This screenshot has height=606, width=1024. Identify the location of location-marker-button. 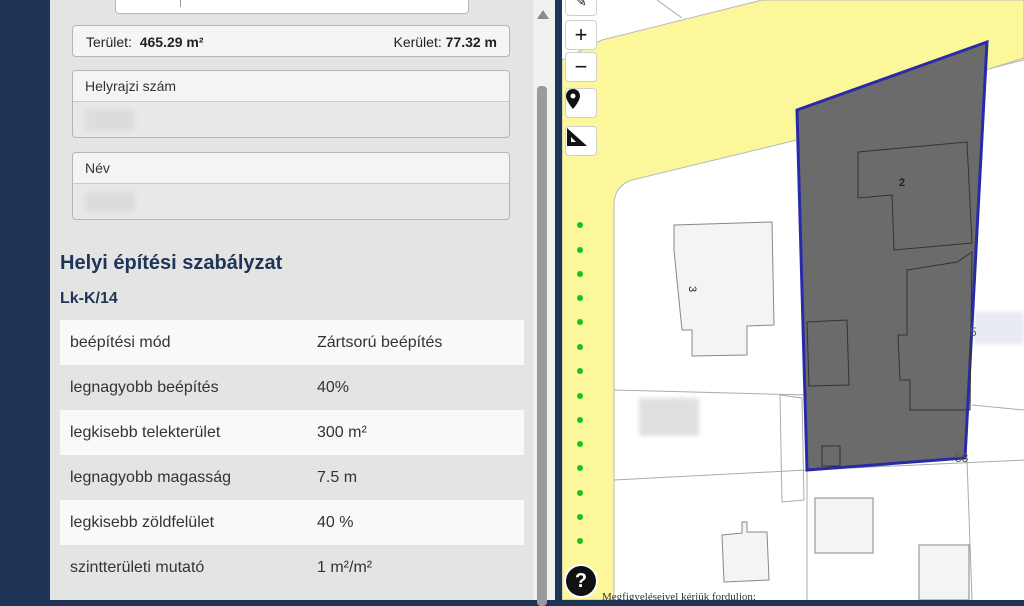
(581, 103).